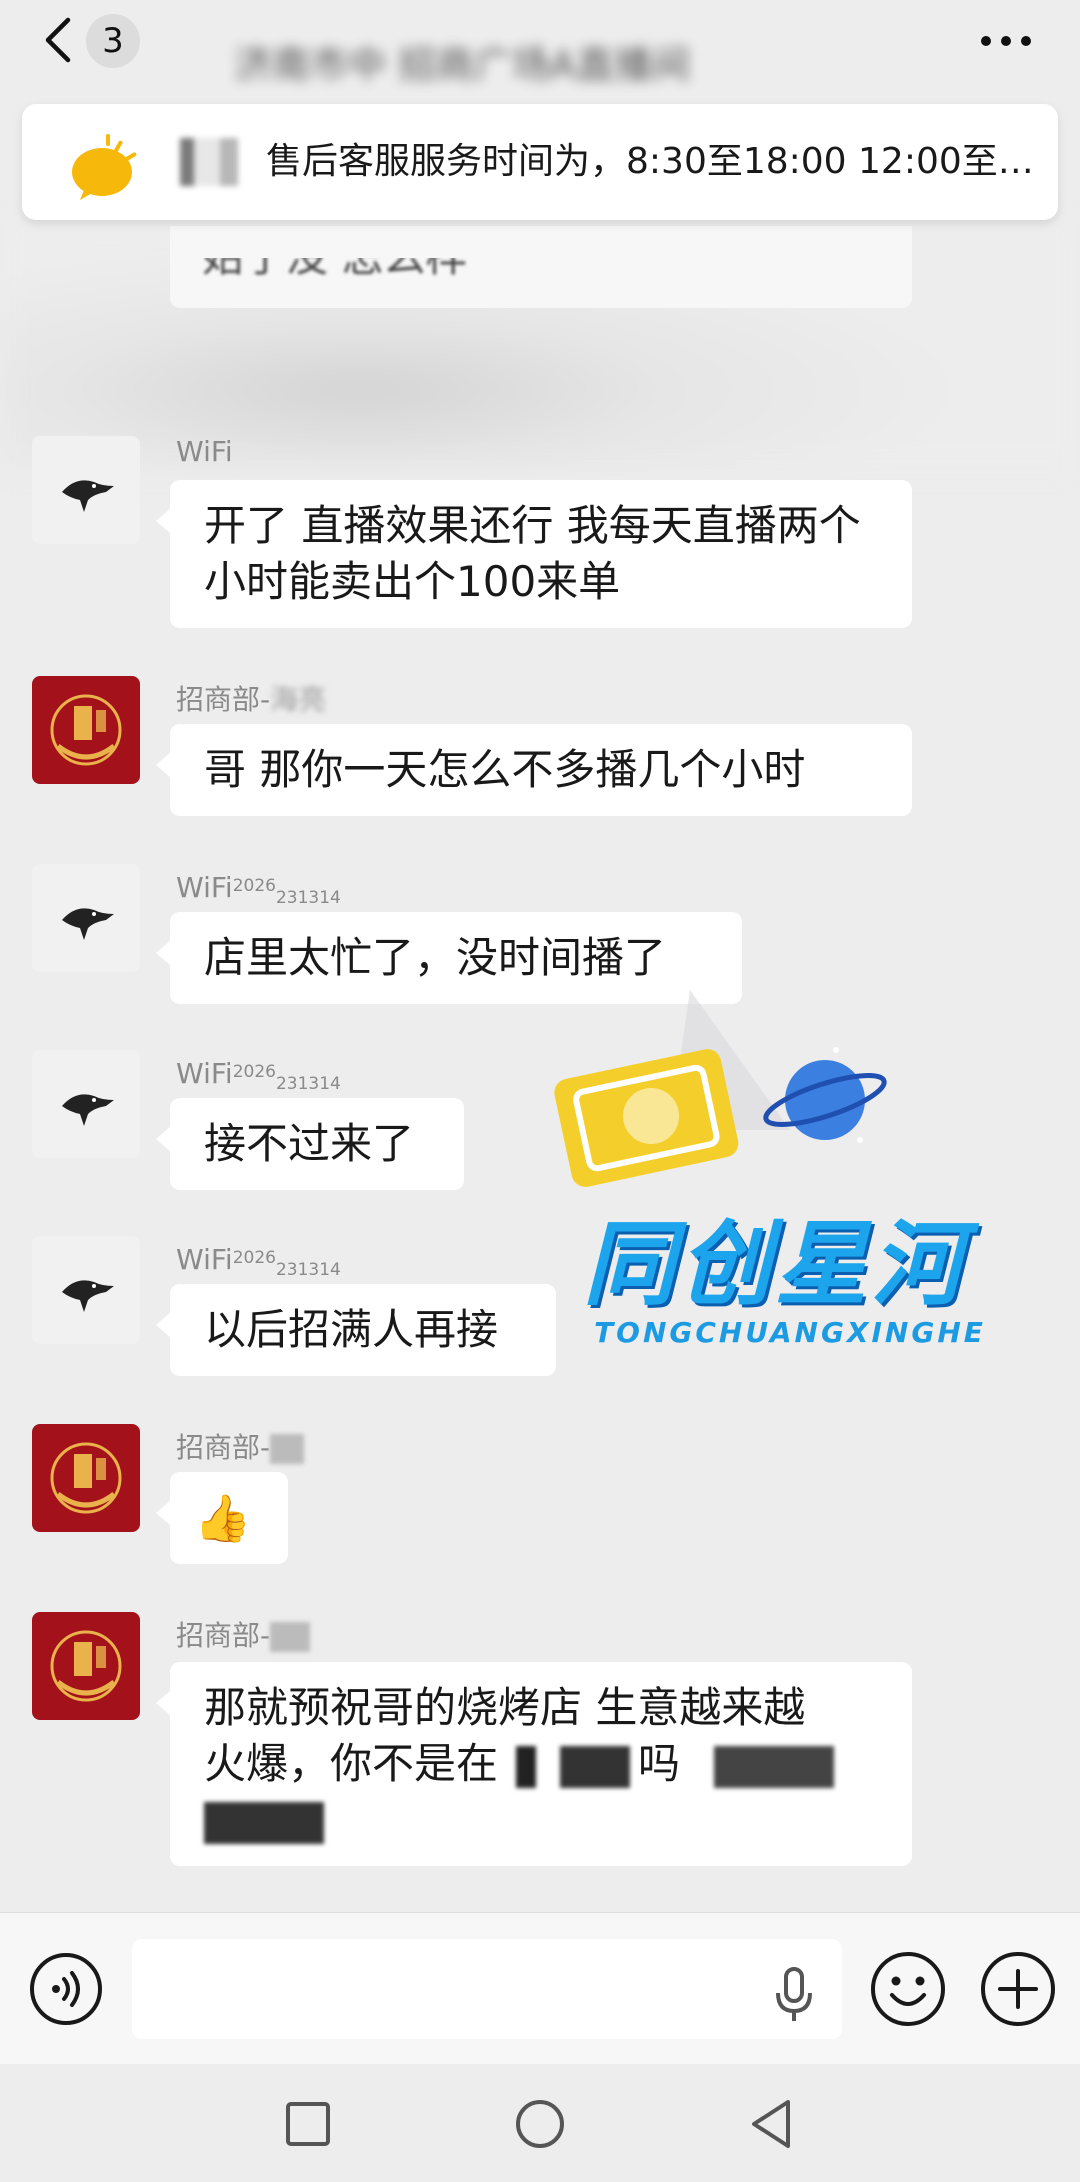 Image resolution: width=1080 pixels, height=2182 pixels. I want to click on triangle-back-icon, so click(771, 2124).